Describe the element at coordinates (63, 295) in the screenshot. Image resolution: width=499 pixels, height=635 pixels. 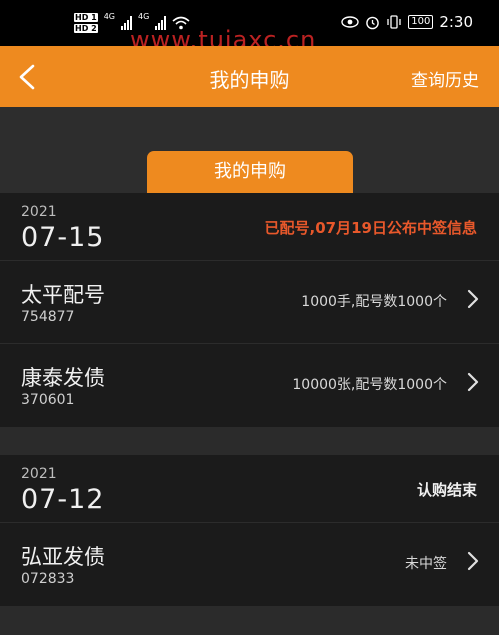
I see `item-name: 太平配号` at that location.